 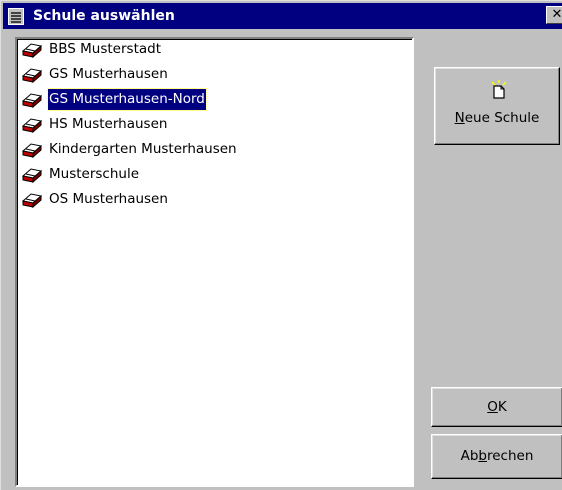 I want to click on new-school-label: Neue Schule, so click(x=497, y=118).